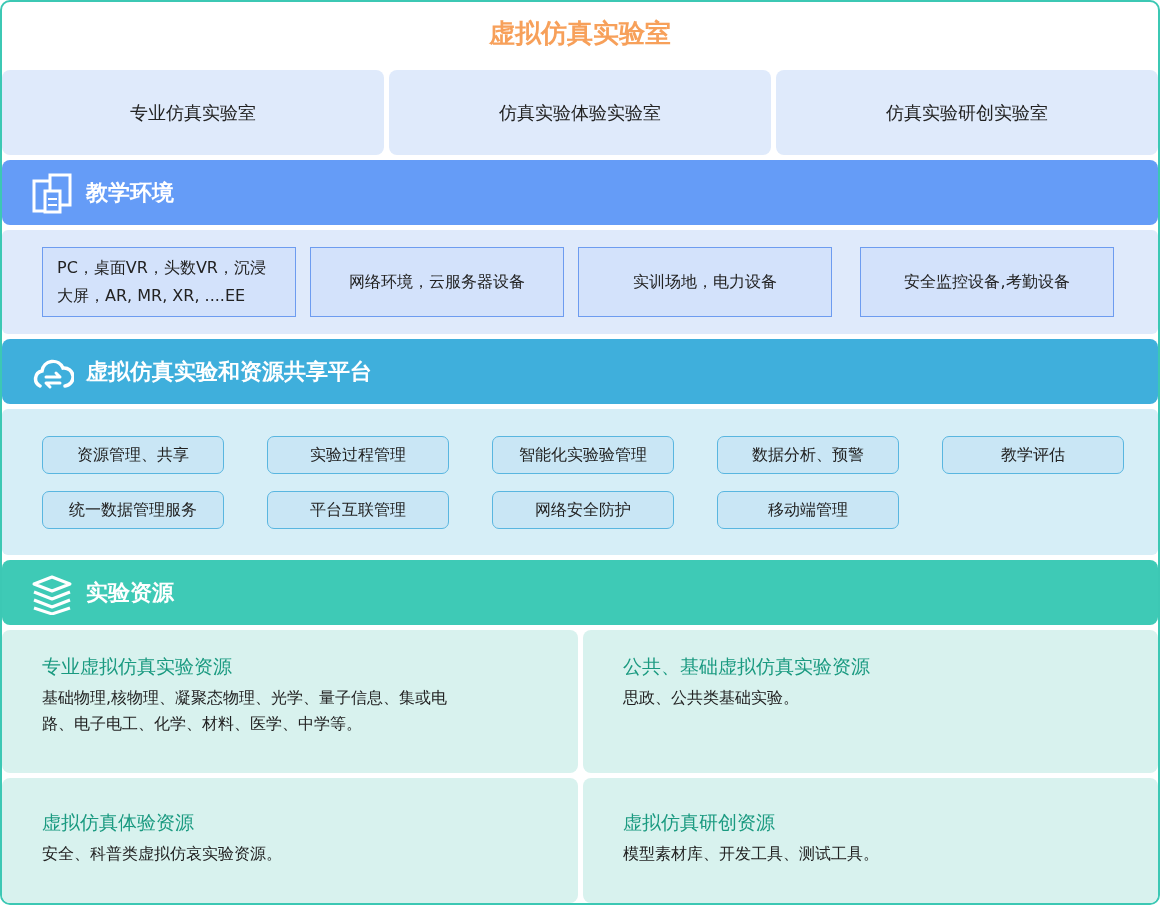  I want to click on section-title: 虚拟仿真实验和资源共享平台, so click(229, 372).